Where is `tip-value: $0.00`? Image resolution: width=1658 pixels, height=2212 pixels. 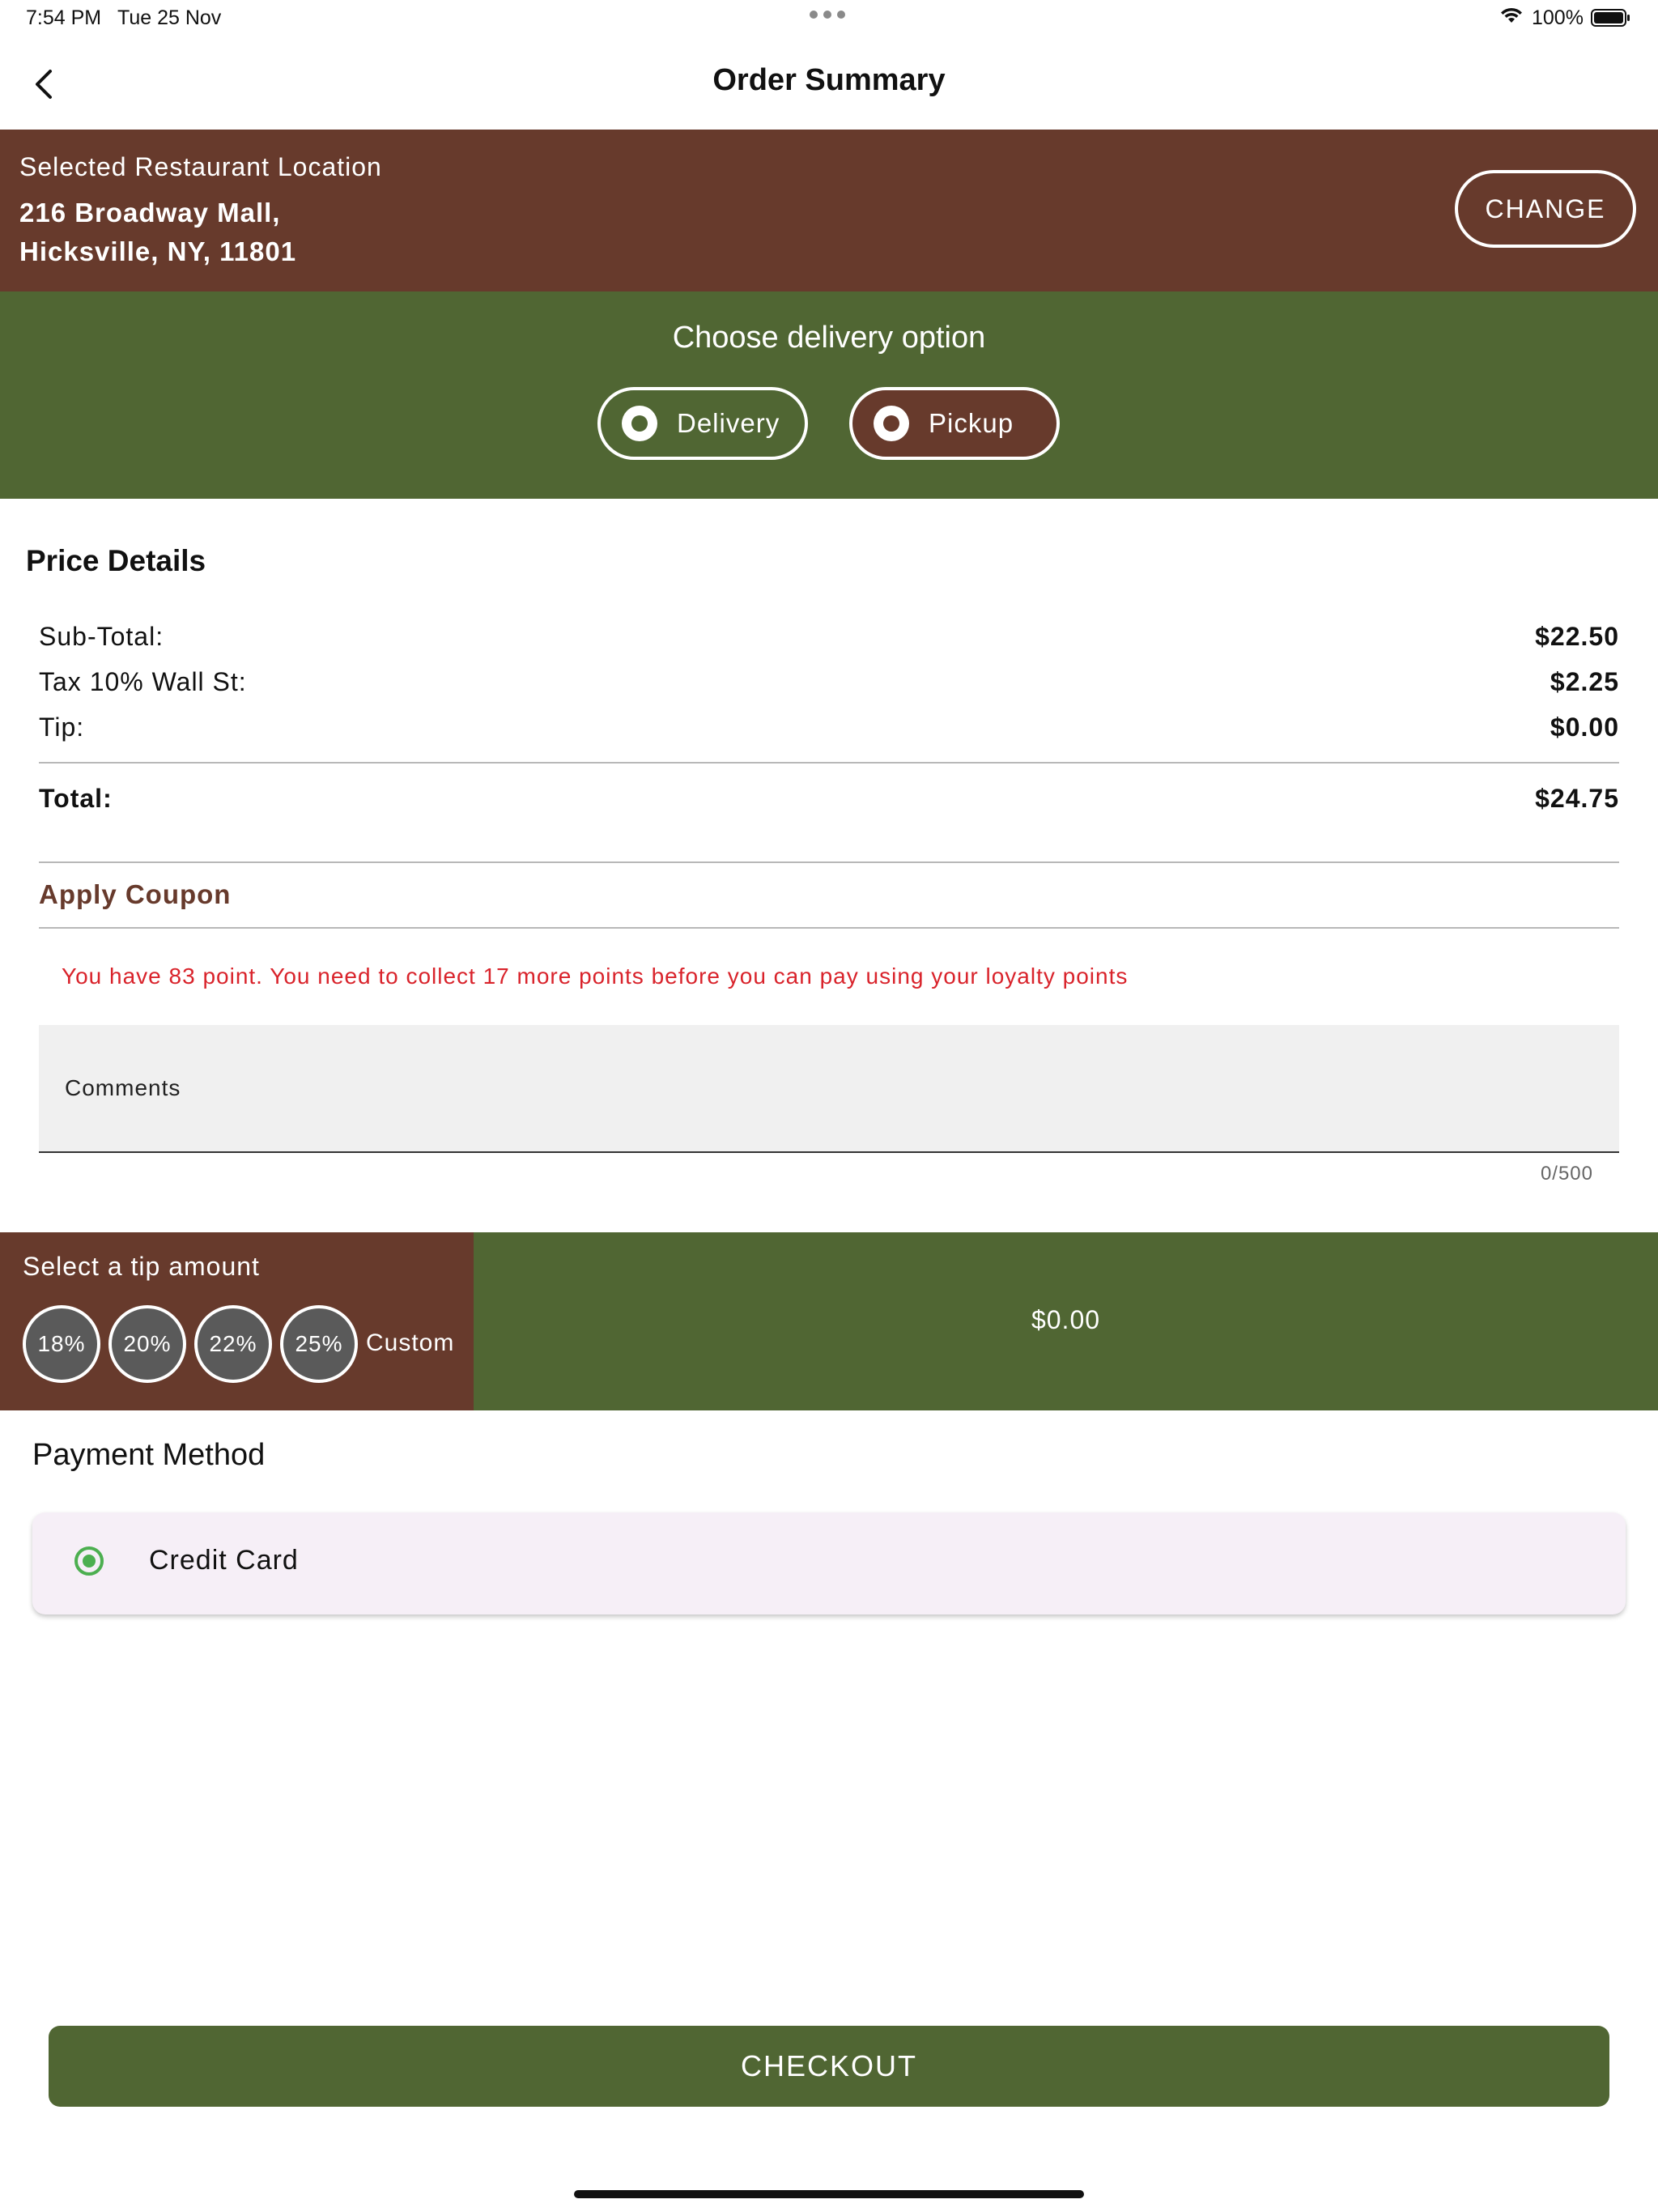
tip-value: $0.00 is located at coordinates (1584, 728).